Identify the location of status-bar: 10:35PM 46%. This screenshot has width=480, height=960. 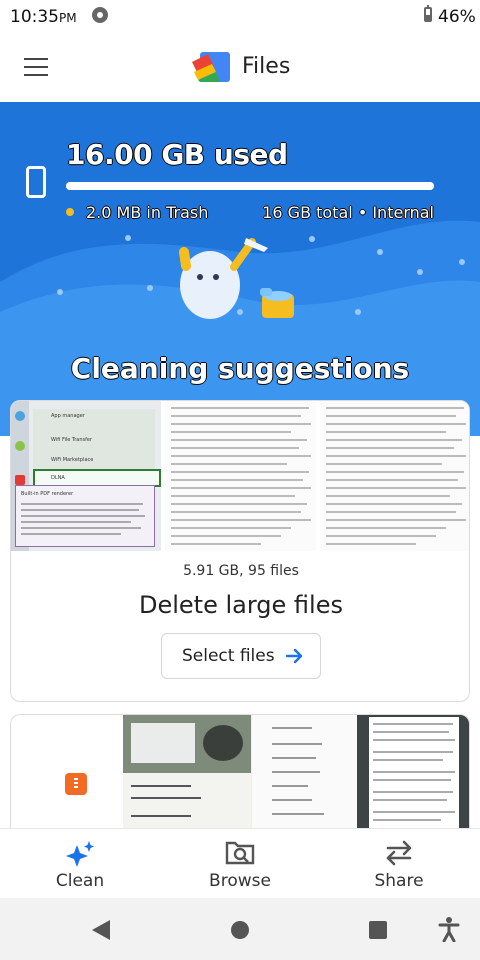
(240, 17).